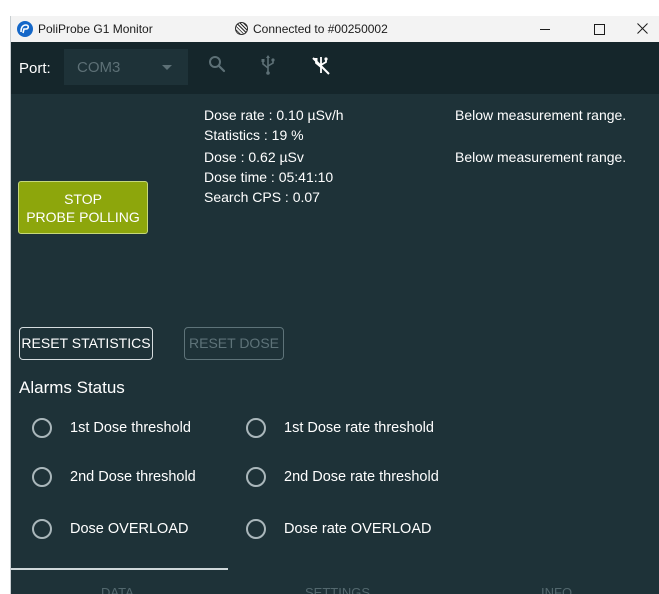 The image size is (659, 594). Describe the element at coordinates (83, 207) in the screenshot. I see `stop-probe-polling-button: STOP PROBE POLLING` at that location.